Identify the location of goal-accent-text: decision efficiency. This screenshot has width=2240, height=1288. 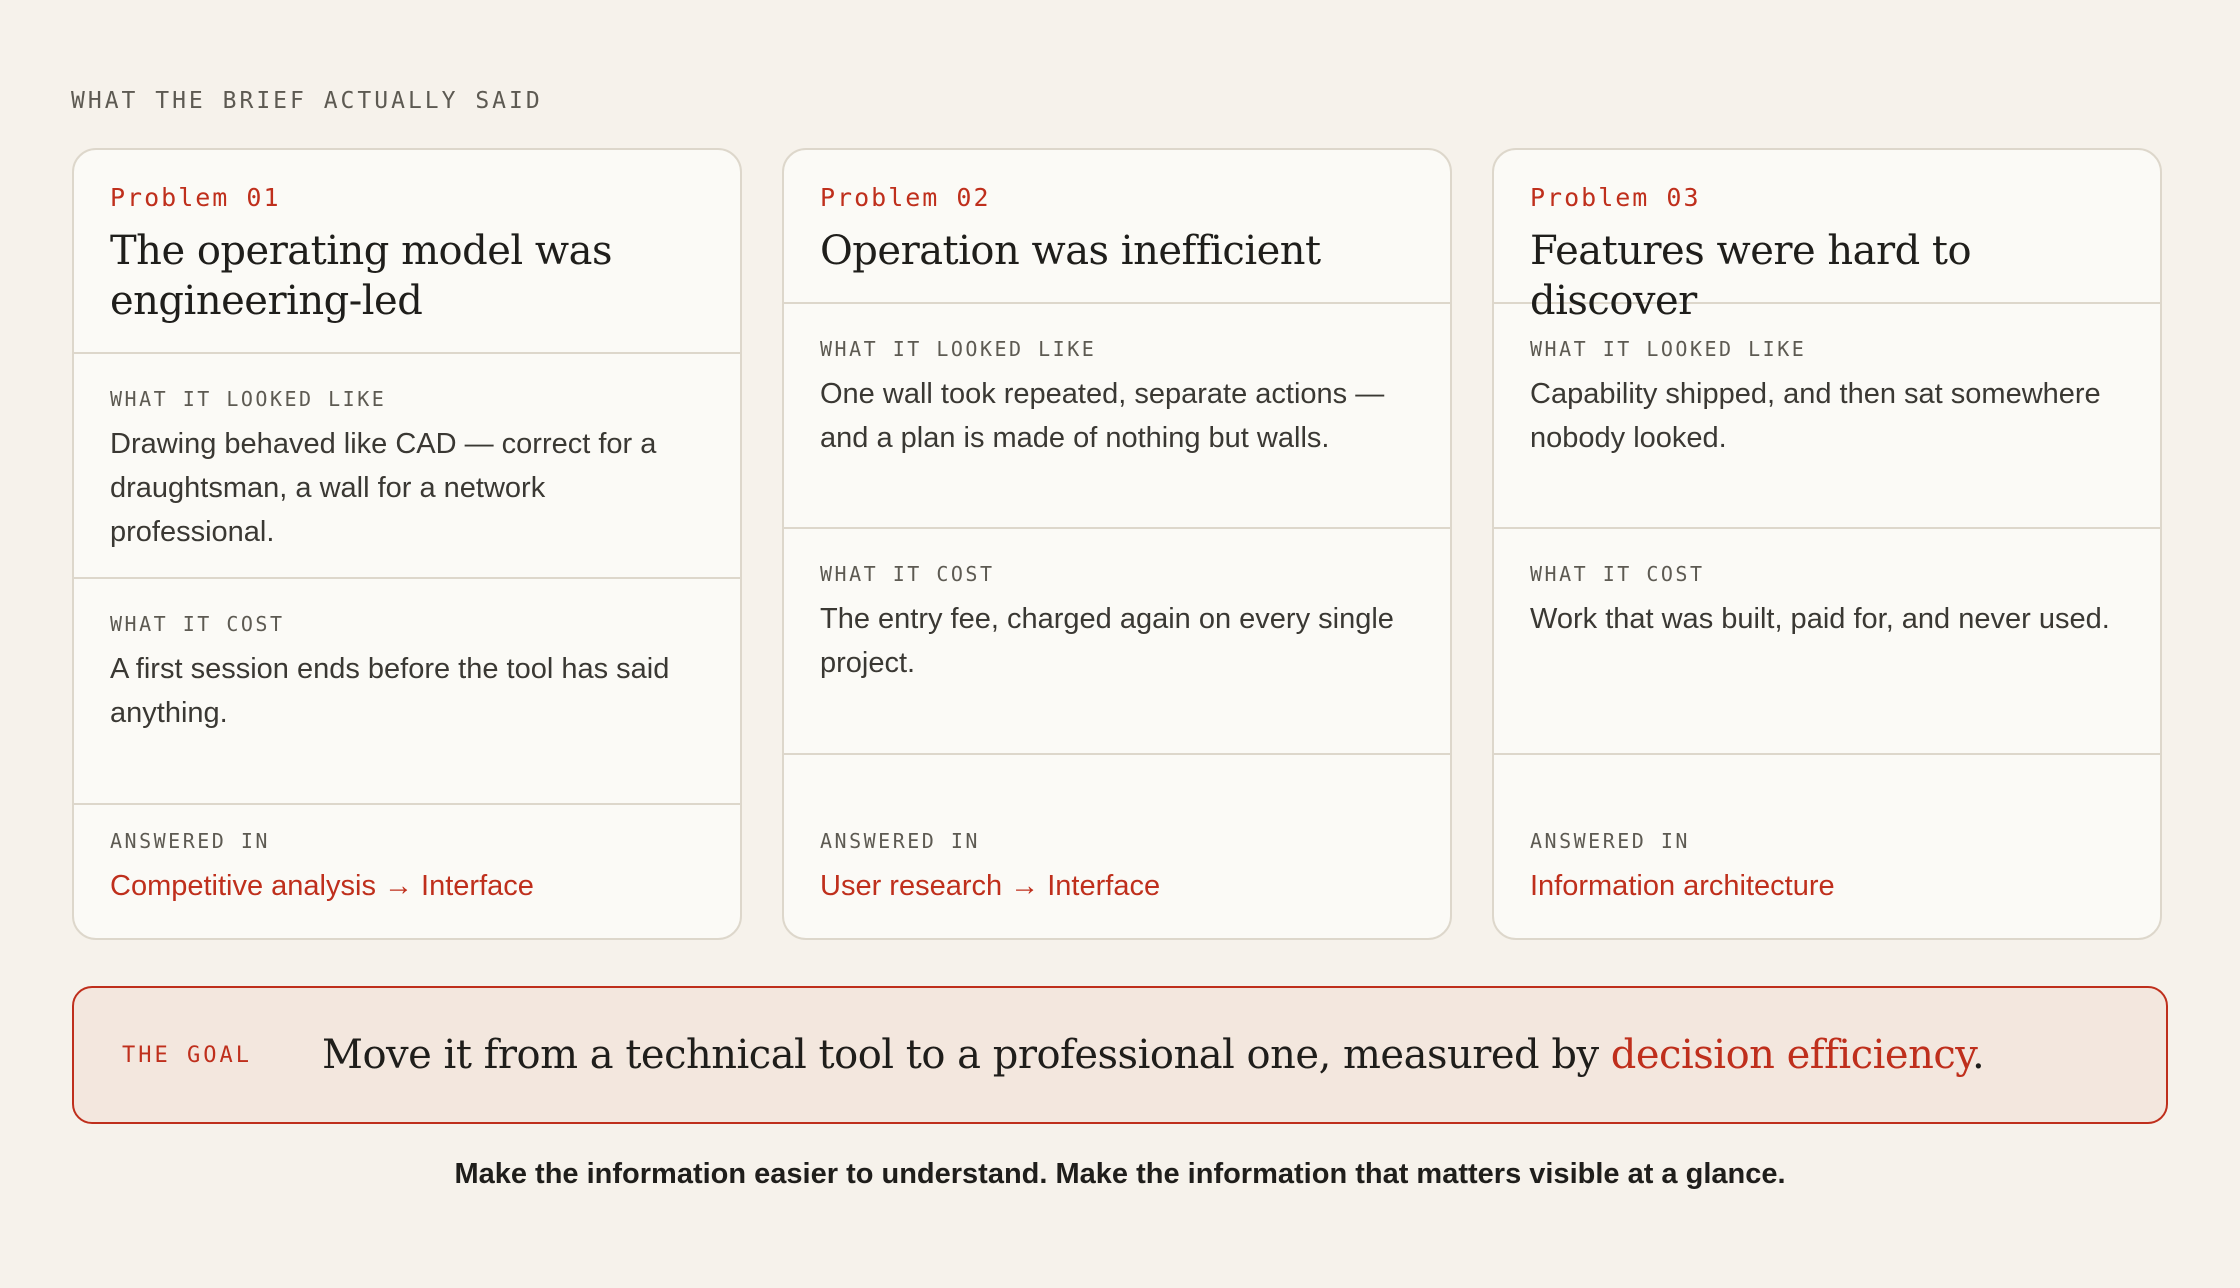
(1791, 1055).